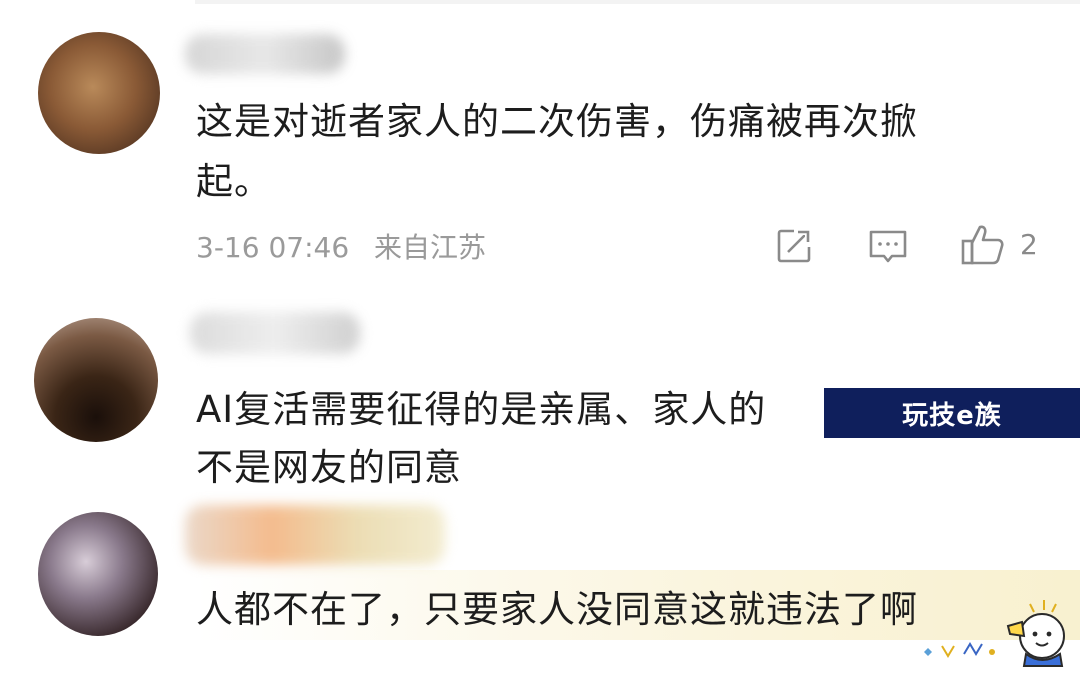 This screenshot has height=674, width=1080. I want to click on comment-meta: 3-16 07:46 来自江苏, so click(349, 246).